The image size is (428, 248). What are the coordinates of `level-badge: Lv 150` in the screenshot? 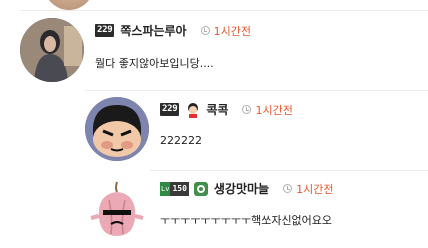 It's located at (174, 188).